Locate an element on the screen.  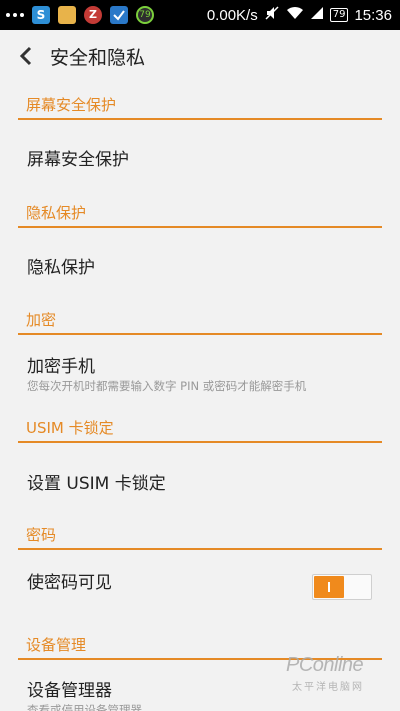
page-title: 安全和隐私 is located at coordinates (98, 58).